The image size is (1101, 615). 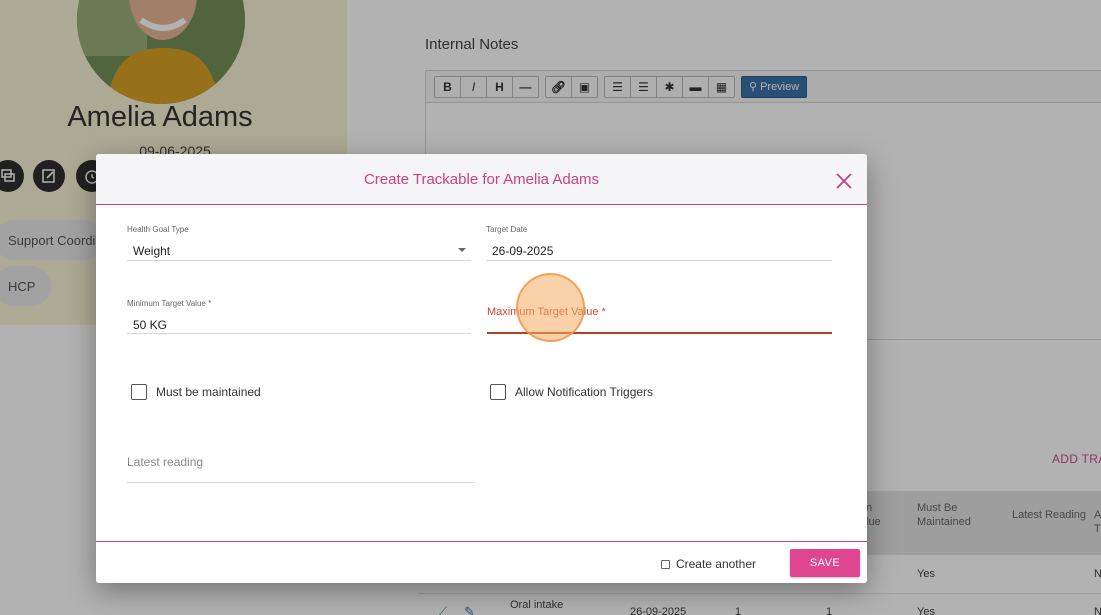 I want to click on field-label: Health Goal Type, so click(x=158, y=229).